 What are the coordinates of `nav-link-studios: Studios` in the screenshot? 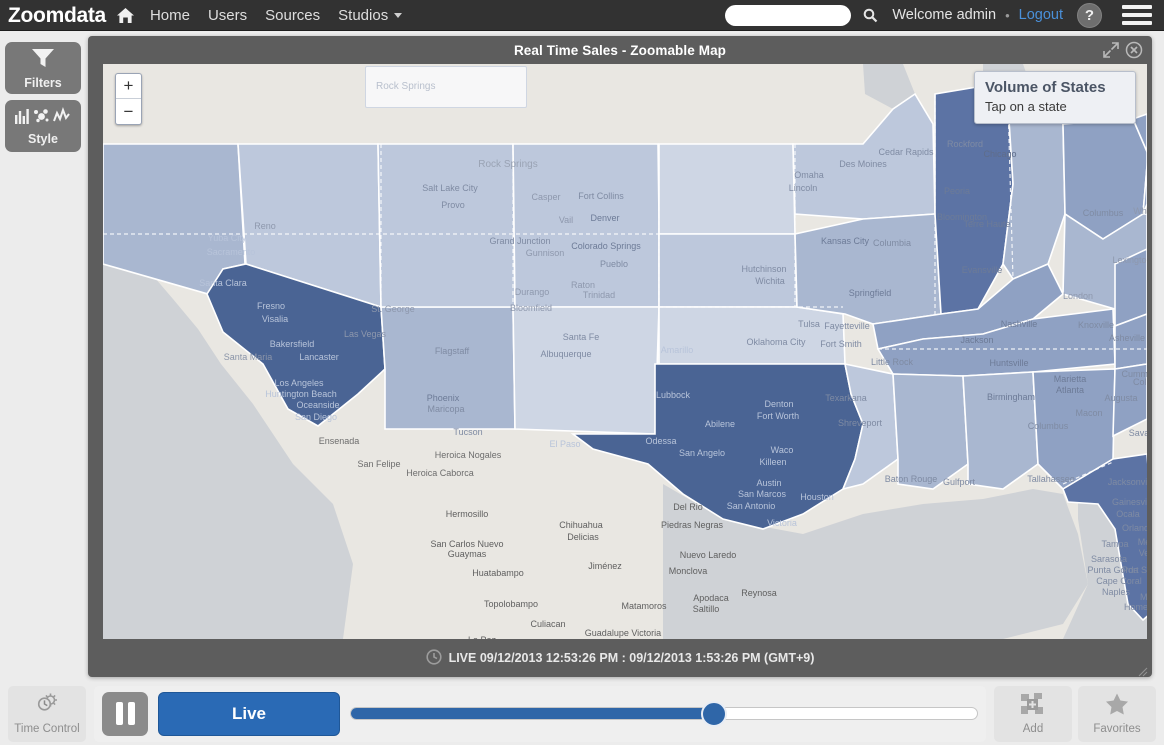 It's located at (370, 15).